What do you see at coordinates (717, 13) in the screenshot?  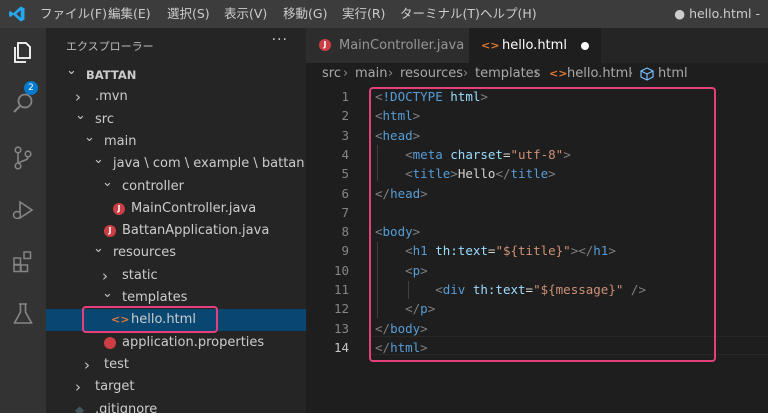 I see `window-title: ● hello.html -` at bounding box center [717, 13].